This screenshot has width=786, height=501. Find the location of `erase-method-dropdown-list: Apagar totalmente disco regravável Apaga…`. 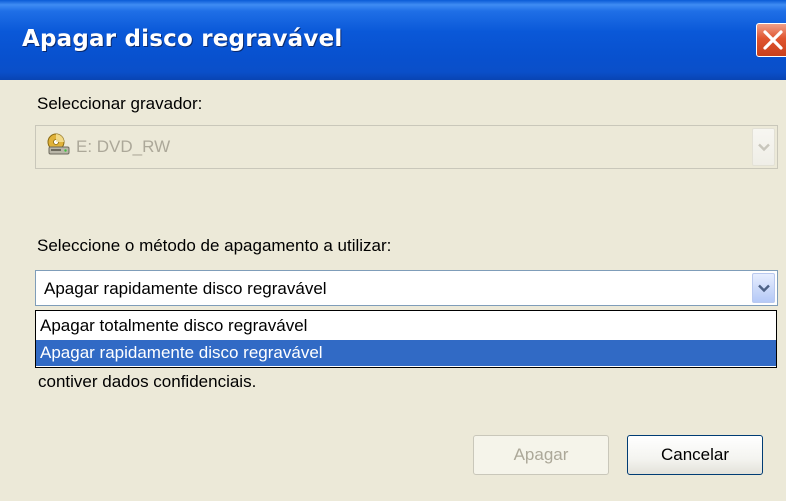

erase-method-dropdown-list: Apagar totalmente disco regravável Apaga… is located at coordinates (406, 339).